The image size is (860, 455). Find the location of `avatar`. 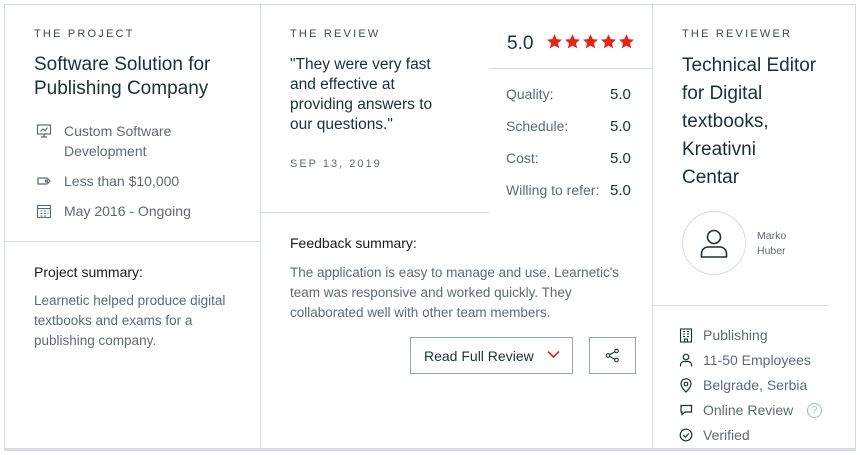

avatar is located at coordinates (714, 243).